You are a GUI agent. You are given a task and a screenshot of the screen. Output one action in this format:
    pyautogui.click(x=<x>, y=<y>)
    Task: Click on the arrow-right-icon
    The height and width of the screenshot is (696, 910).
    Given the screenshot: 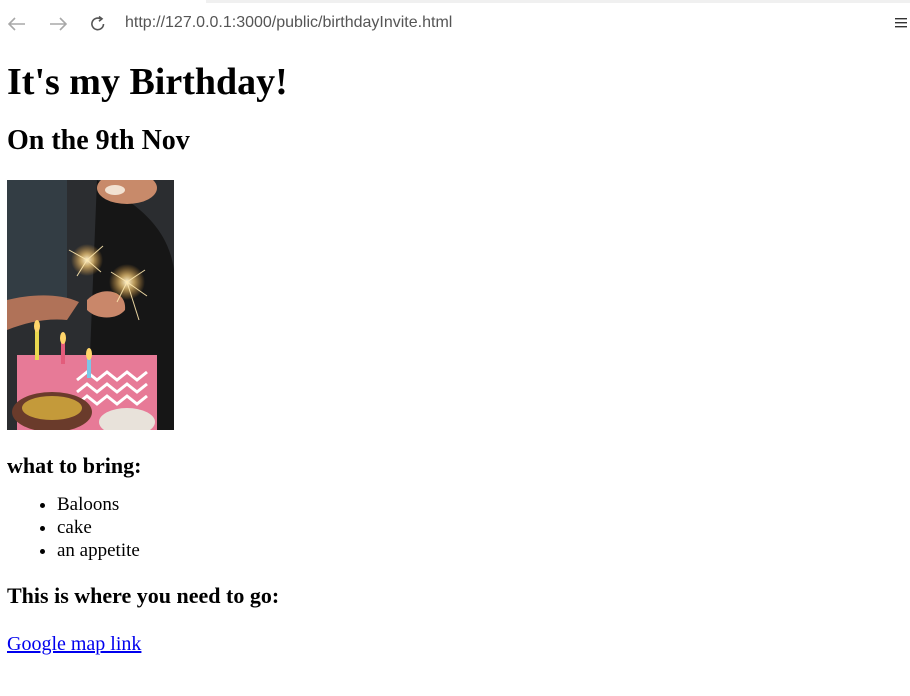 What is the action you would take?
    pyautogui.click(x=58, y=24)
    